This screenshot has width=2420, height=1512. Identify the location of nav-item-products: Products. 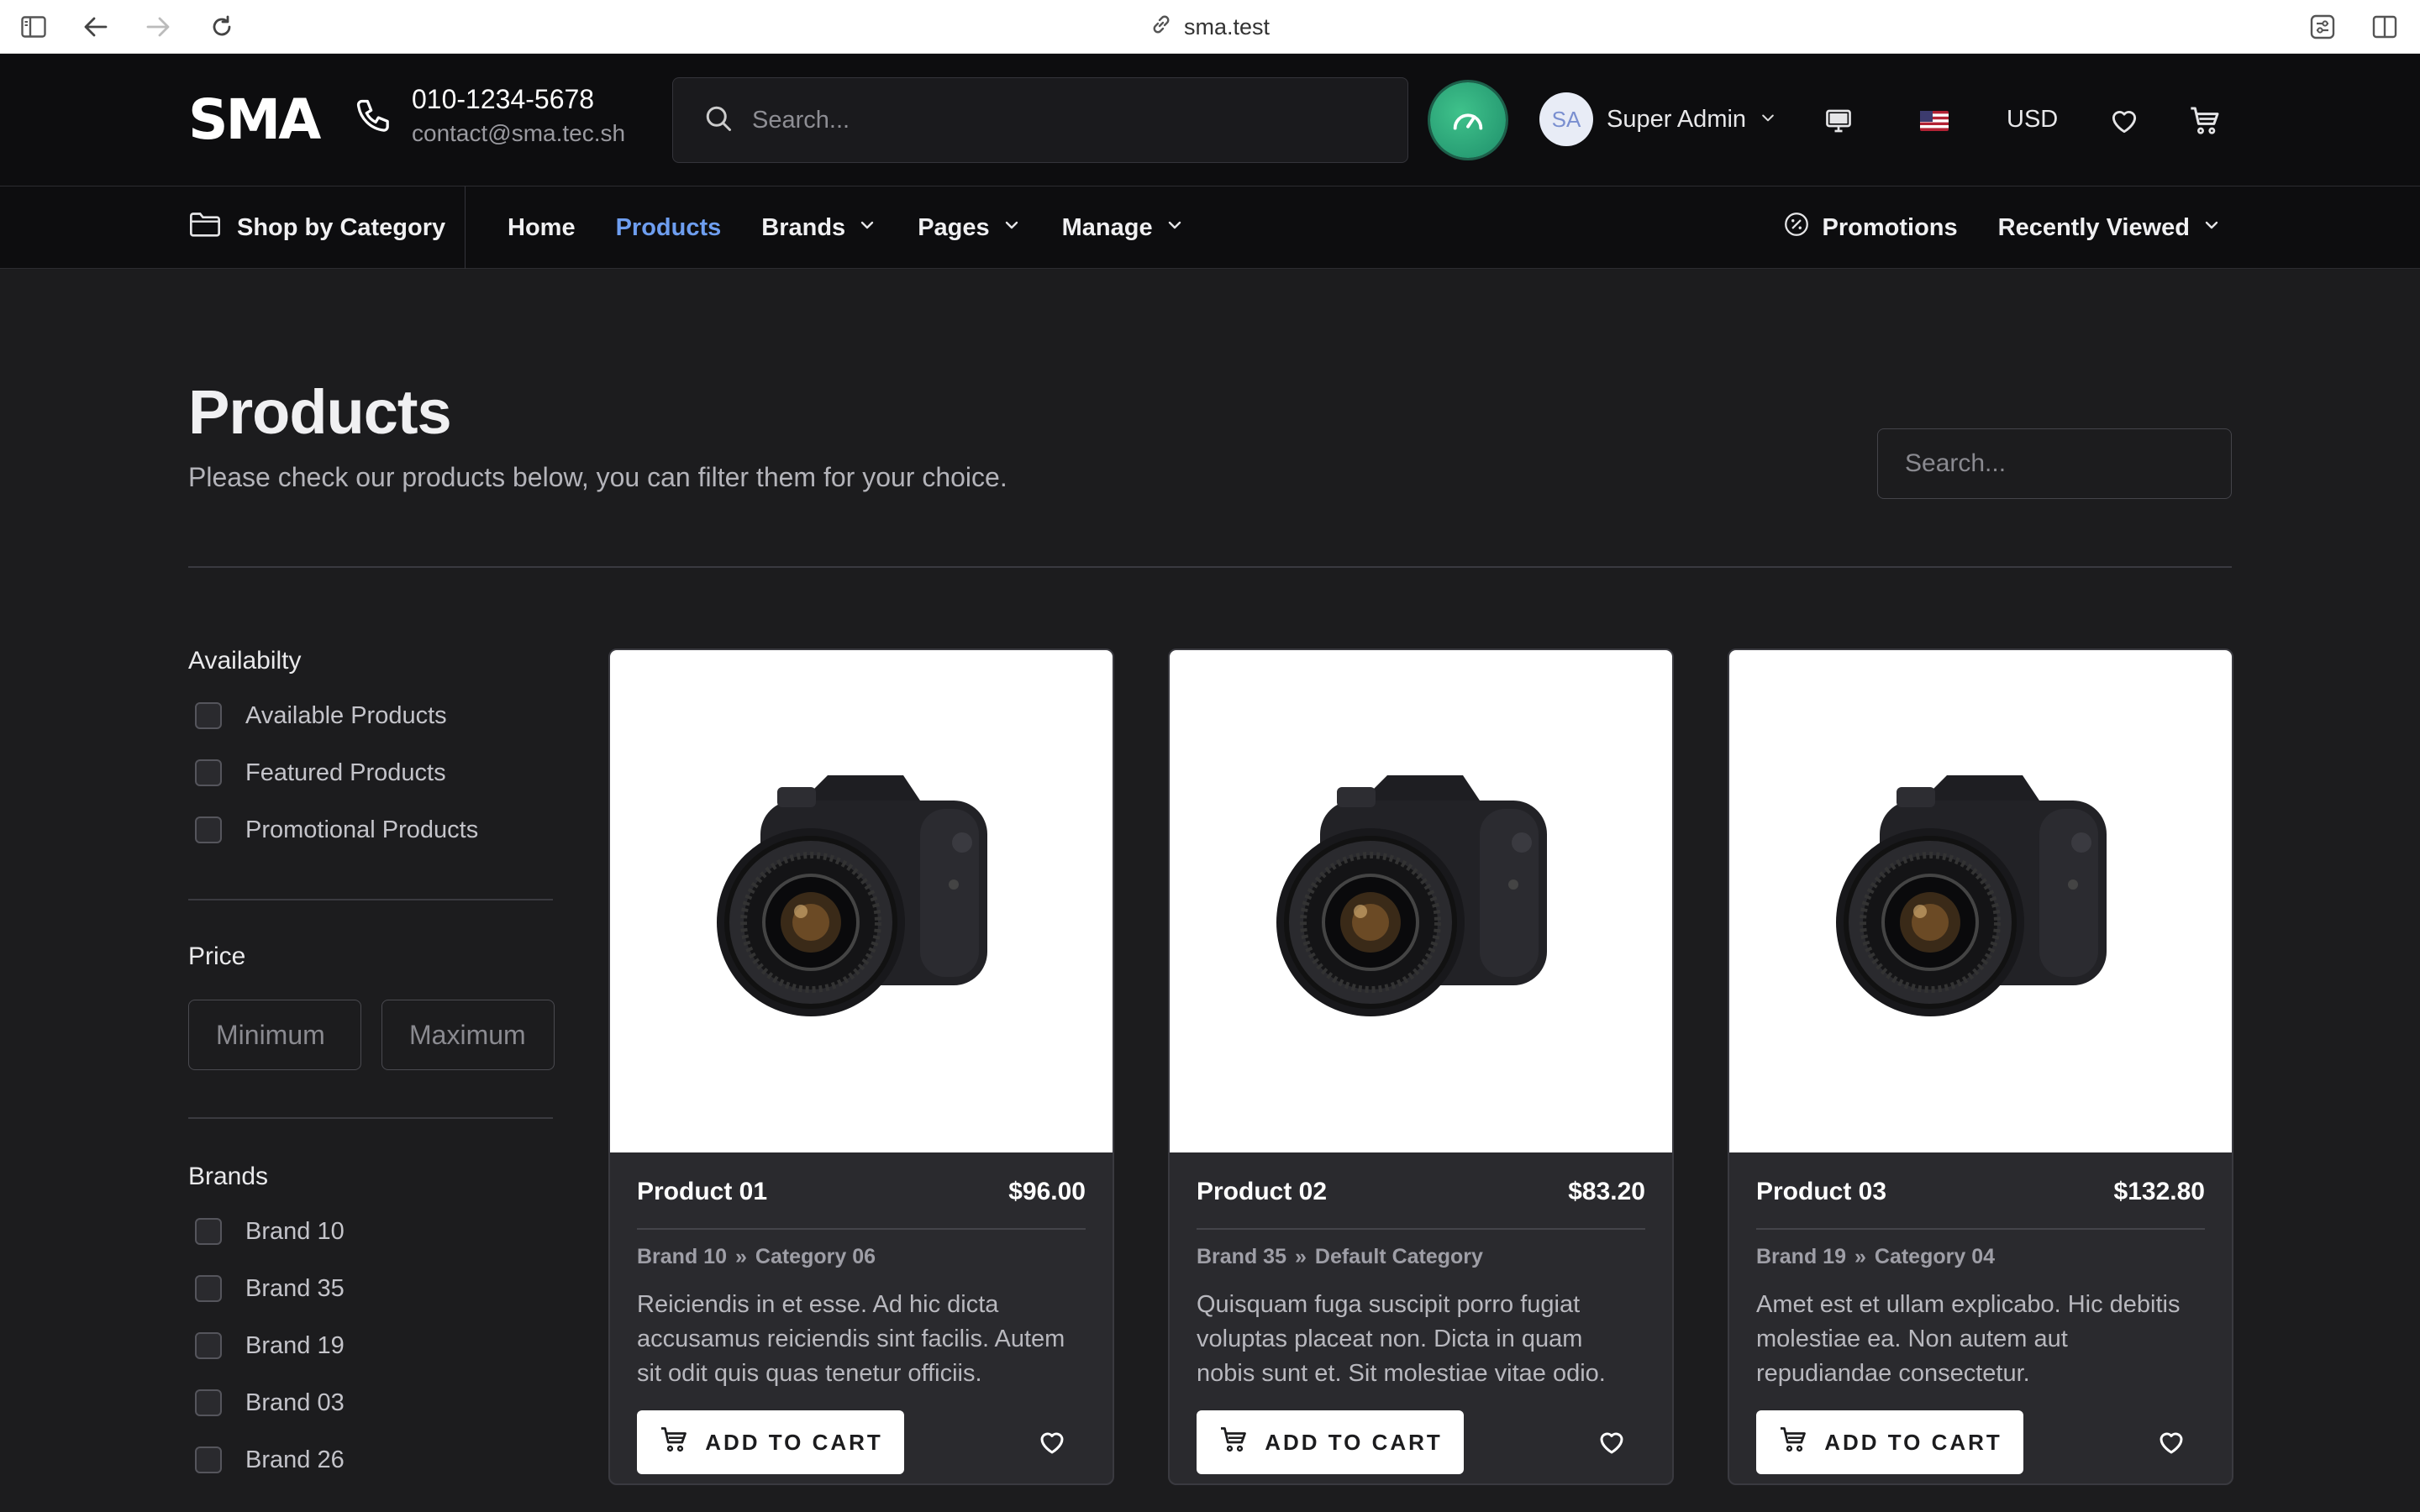
(669, 228).